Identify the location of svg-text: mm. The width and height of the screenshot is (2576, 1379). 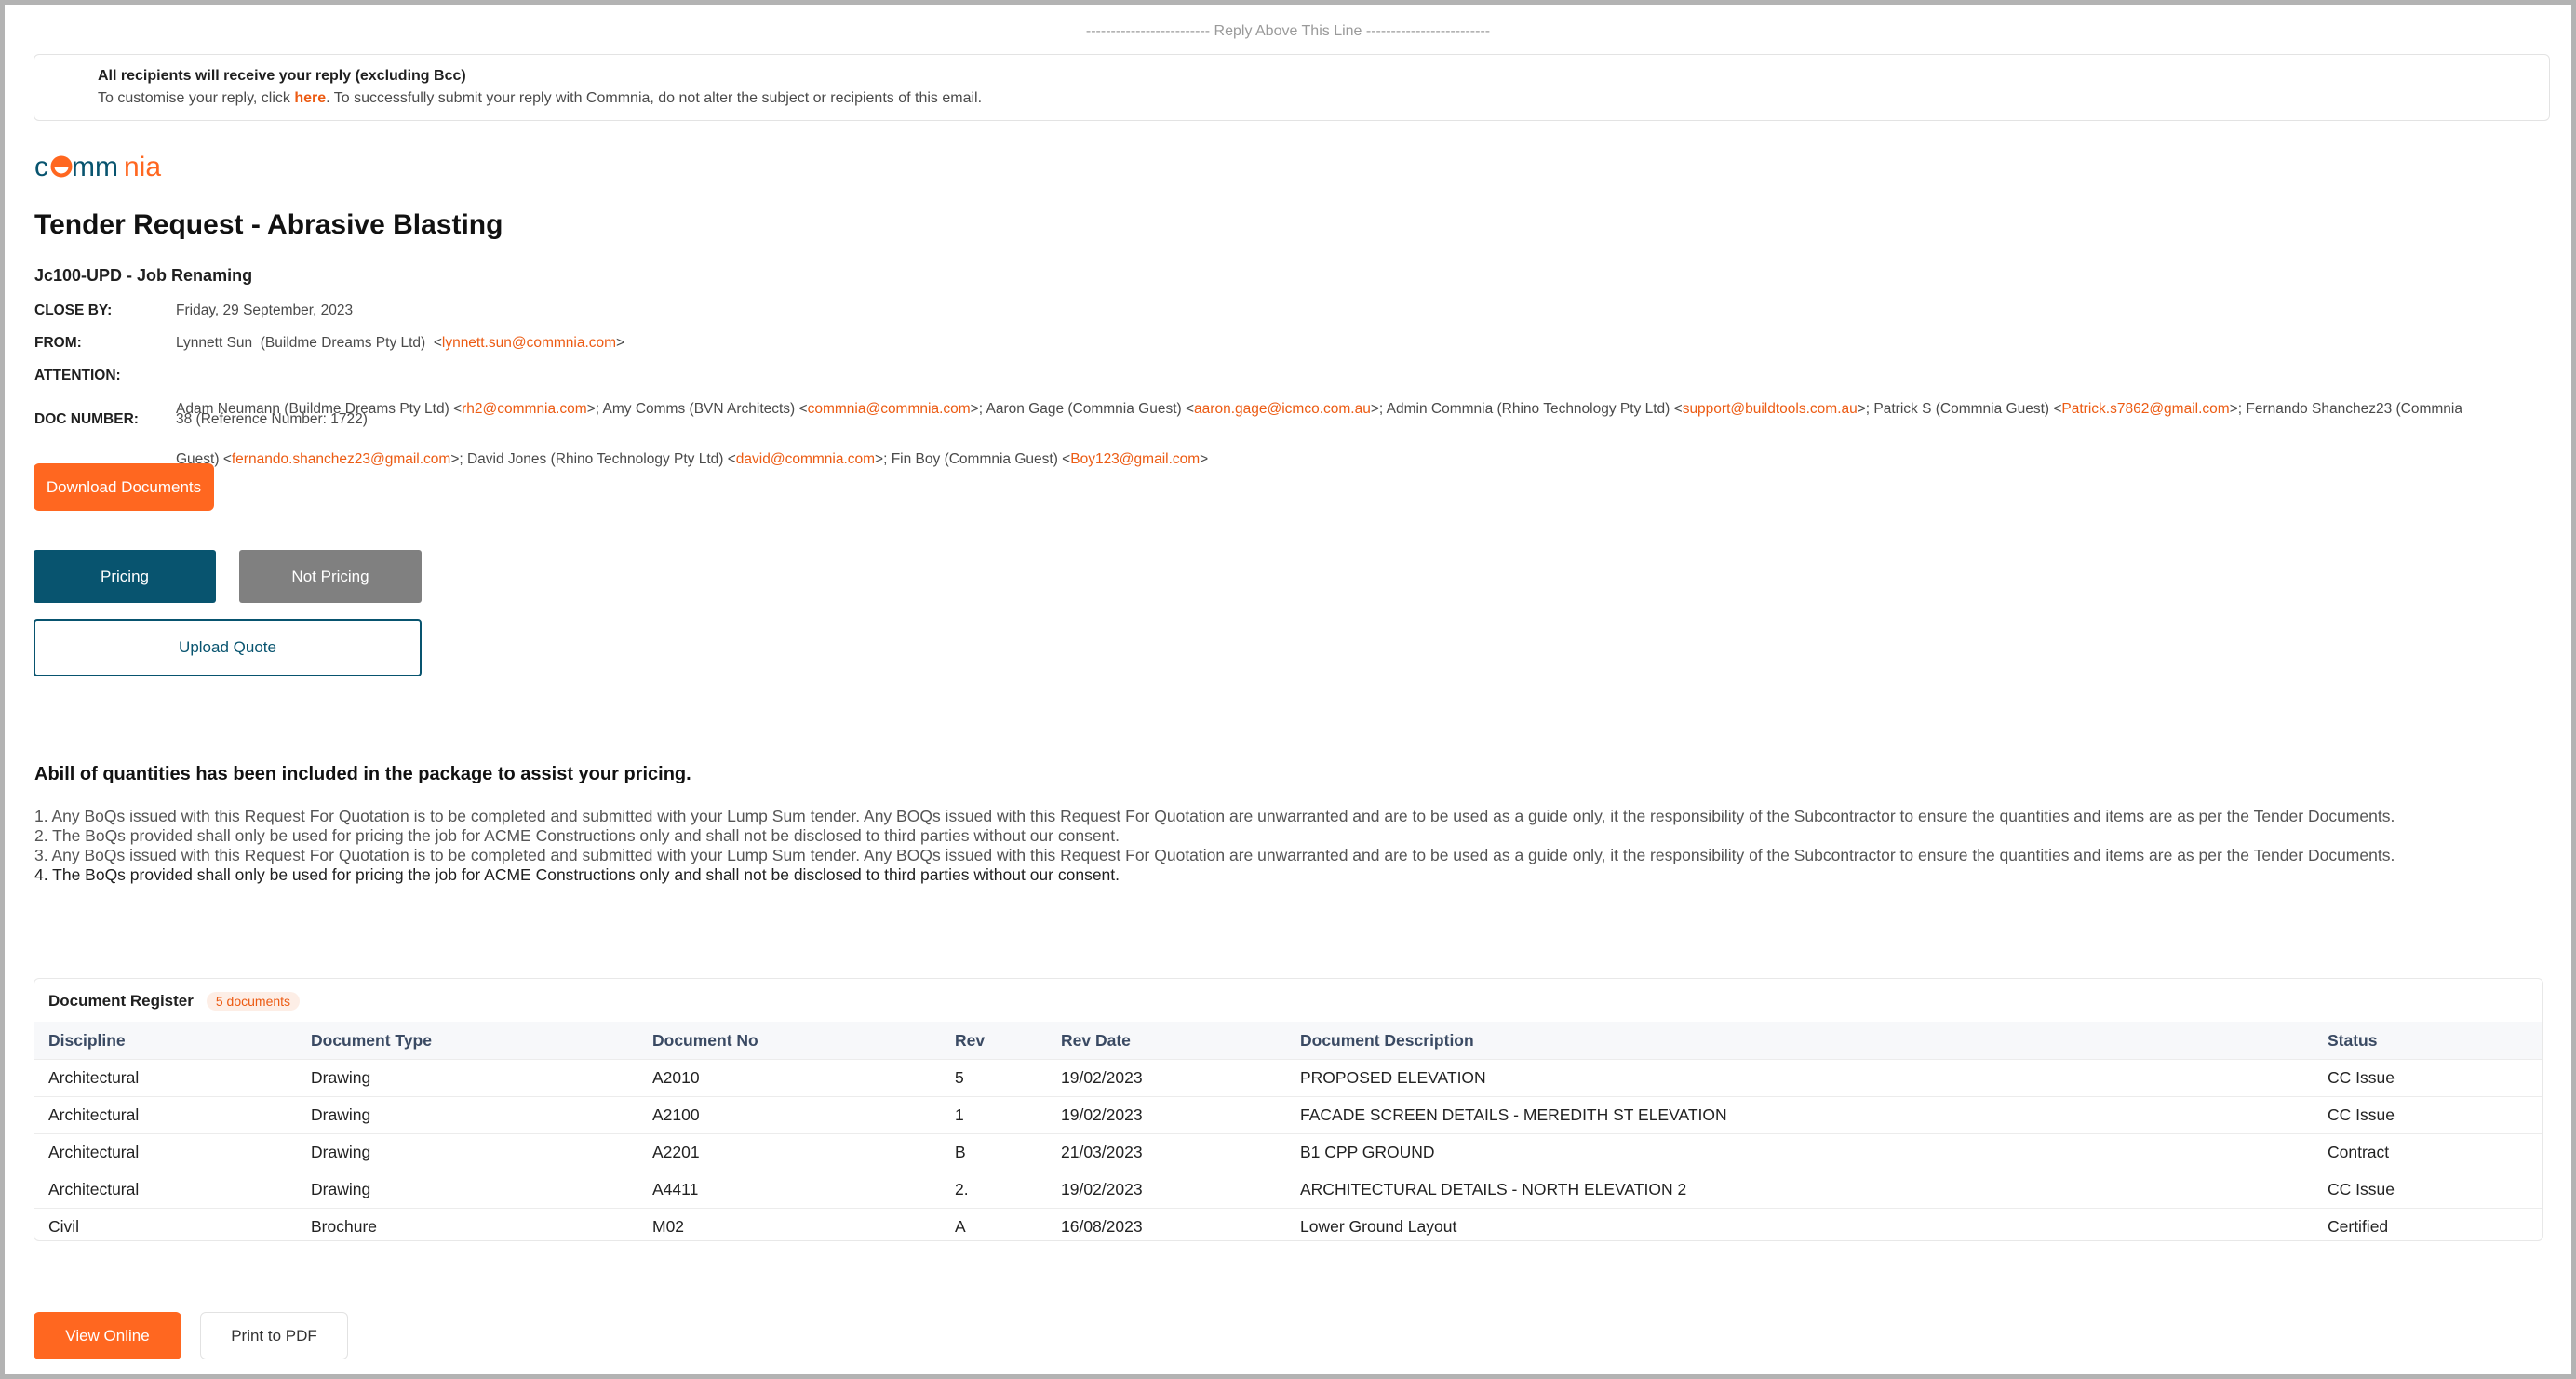
(95, 167).